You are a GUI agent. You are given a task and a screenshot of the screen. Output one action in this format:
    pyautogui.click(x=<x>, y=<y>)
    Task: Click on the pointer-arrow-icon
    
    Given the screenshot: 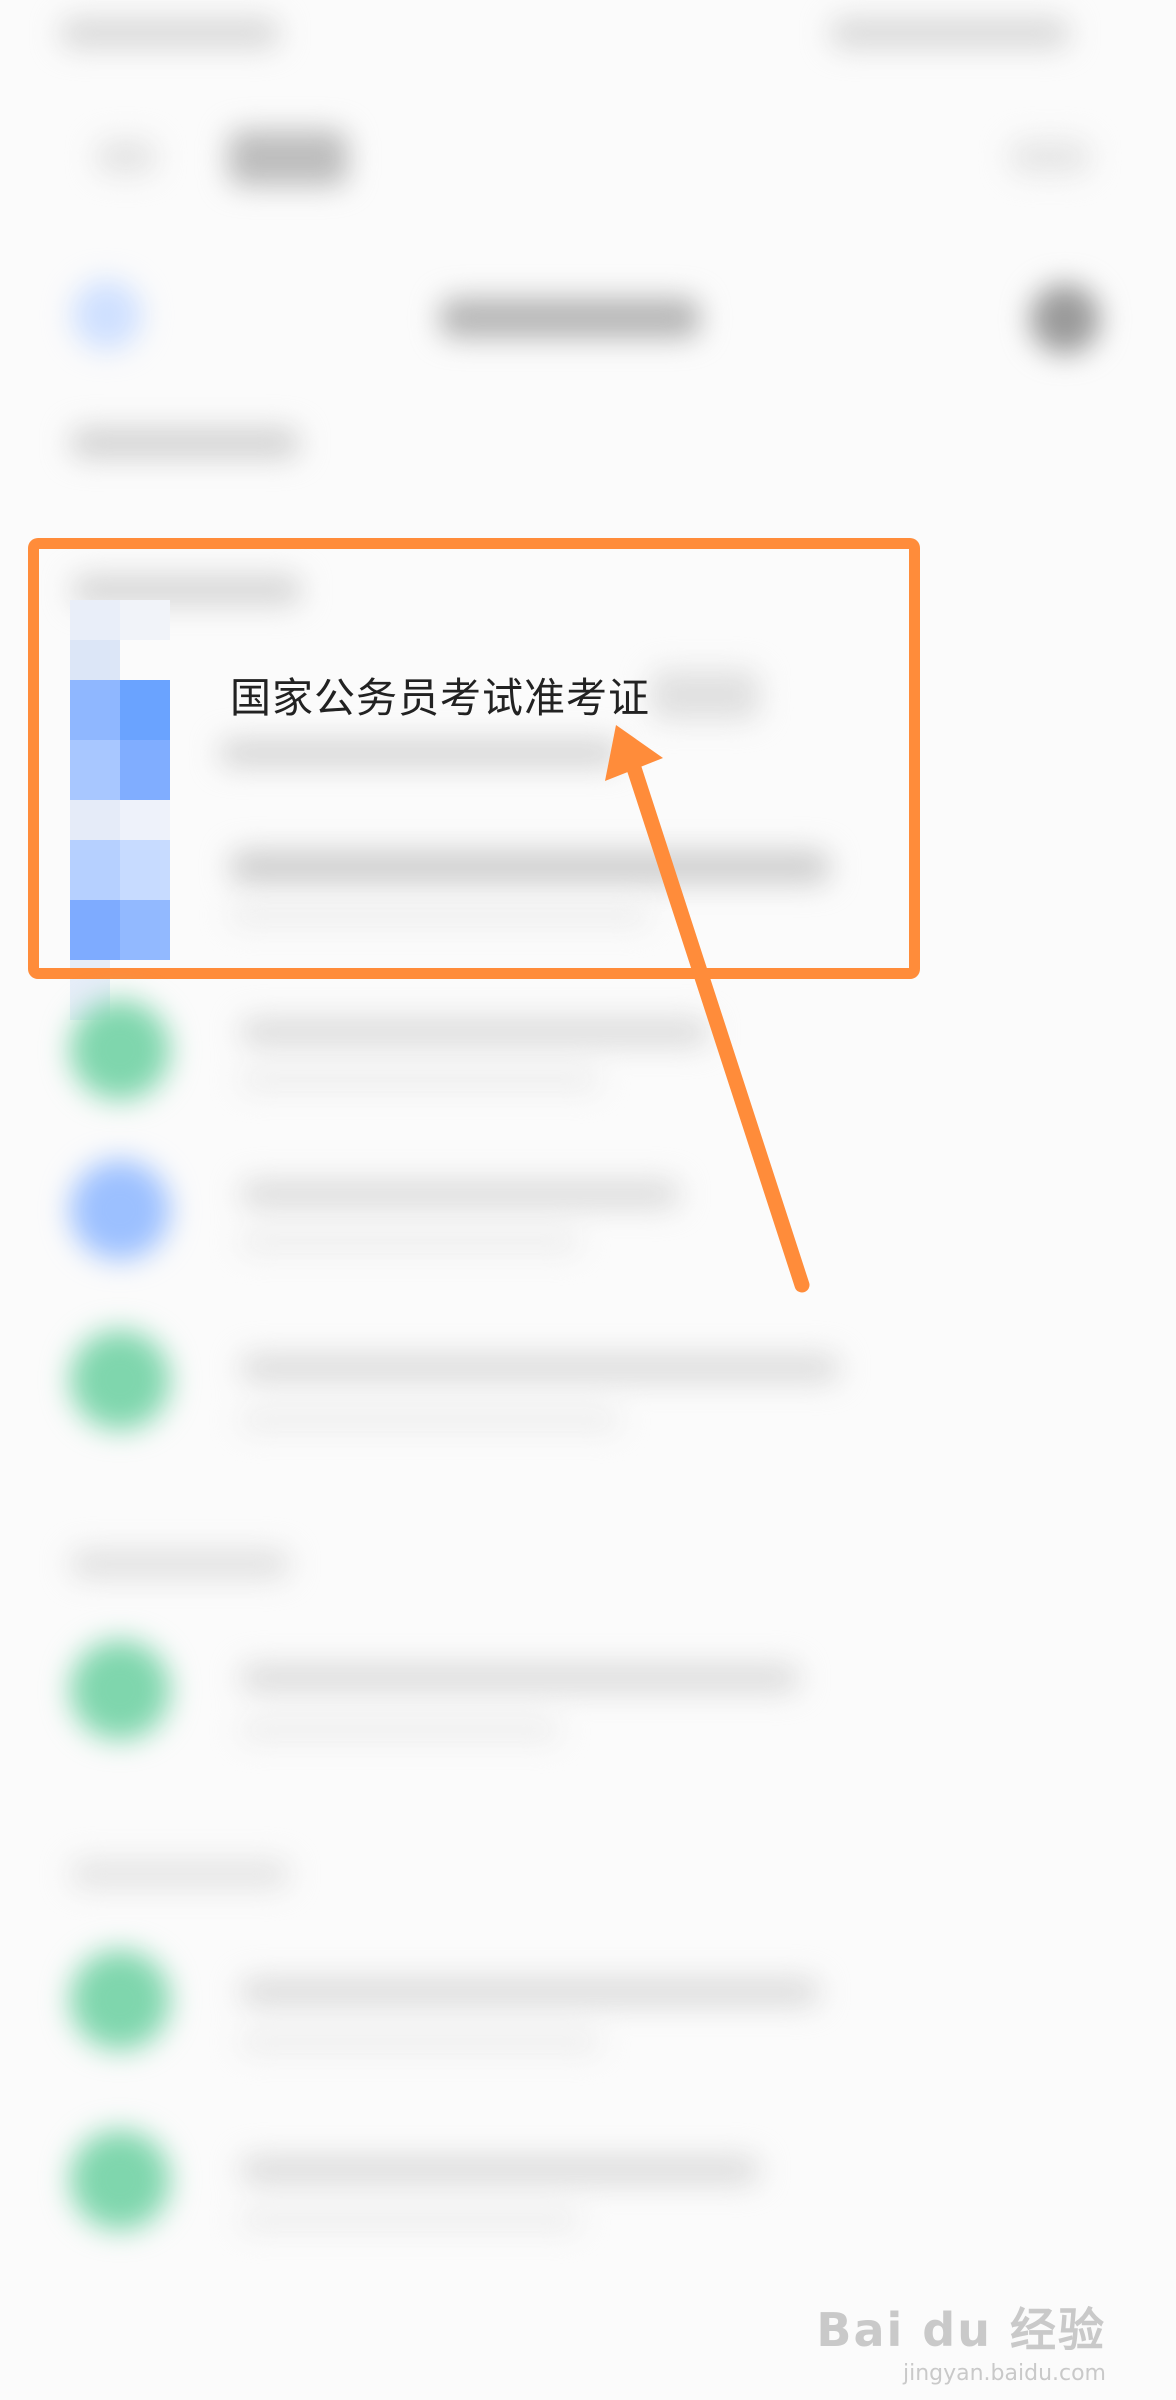 What is the action you would take?
    pyautogui.click(x=707, y=1009)
    